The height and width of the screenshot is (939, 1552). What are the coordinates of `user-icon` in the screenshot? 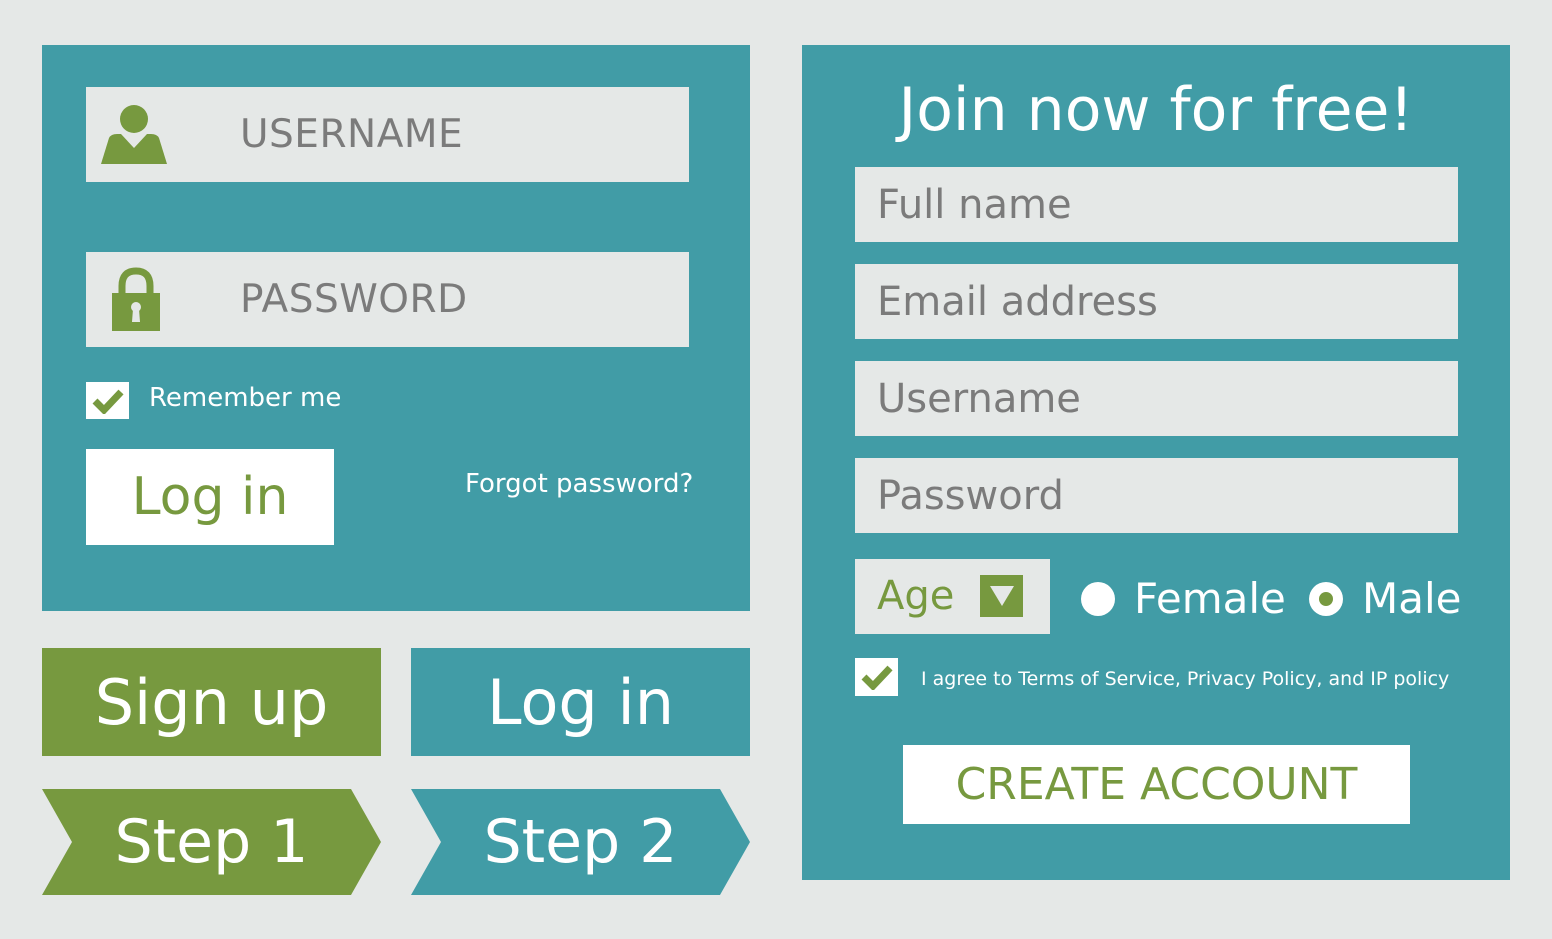 It's located at (134, 135).